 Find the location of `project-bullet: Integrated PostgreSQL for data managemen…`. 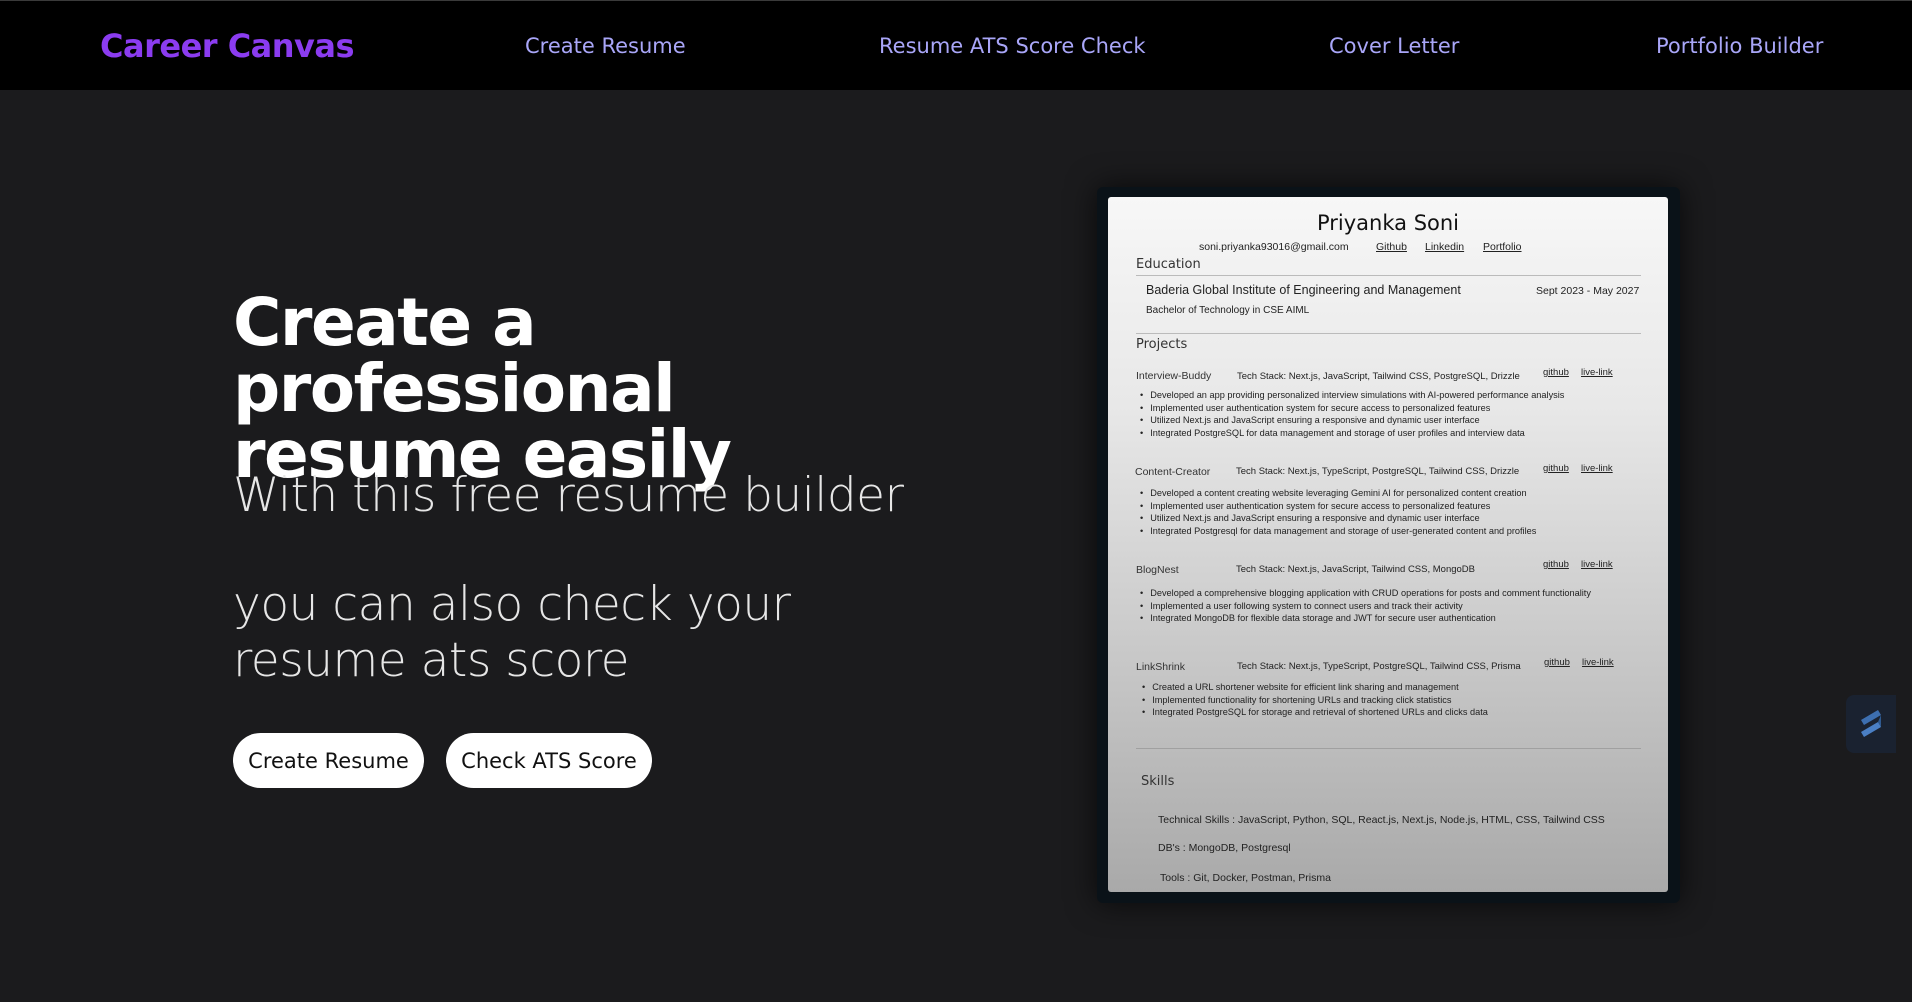

project-bullet: Integrated PostgreSQL for data managemen… is located at coordinates (1332, 433).